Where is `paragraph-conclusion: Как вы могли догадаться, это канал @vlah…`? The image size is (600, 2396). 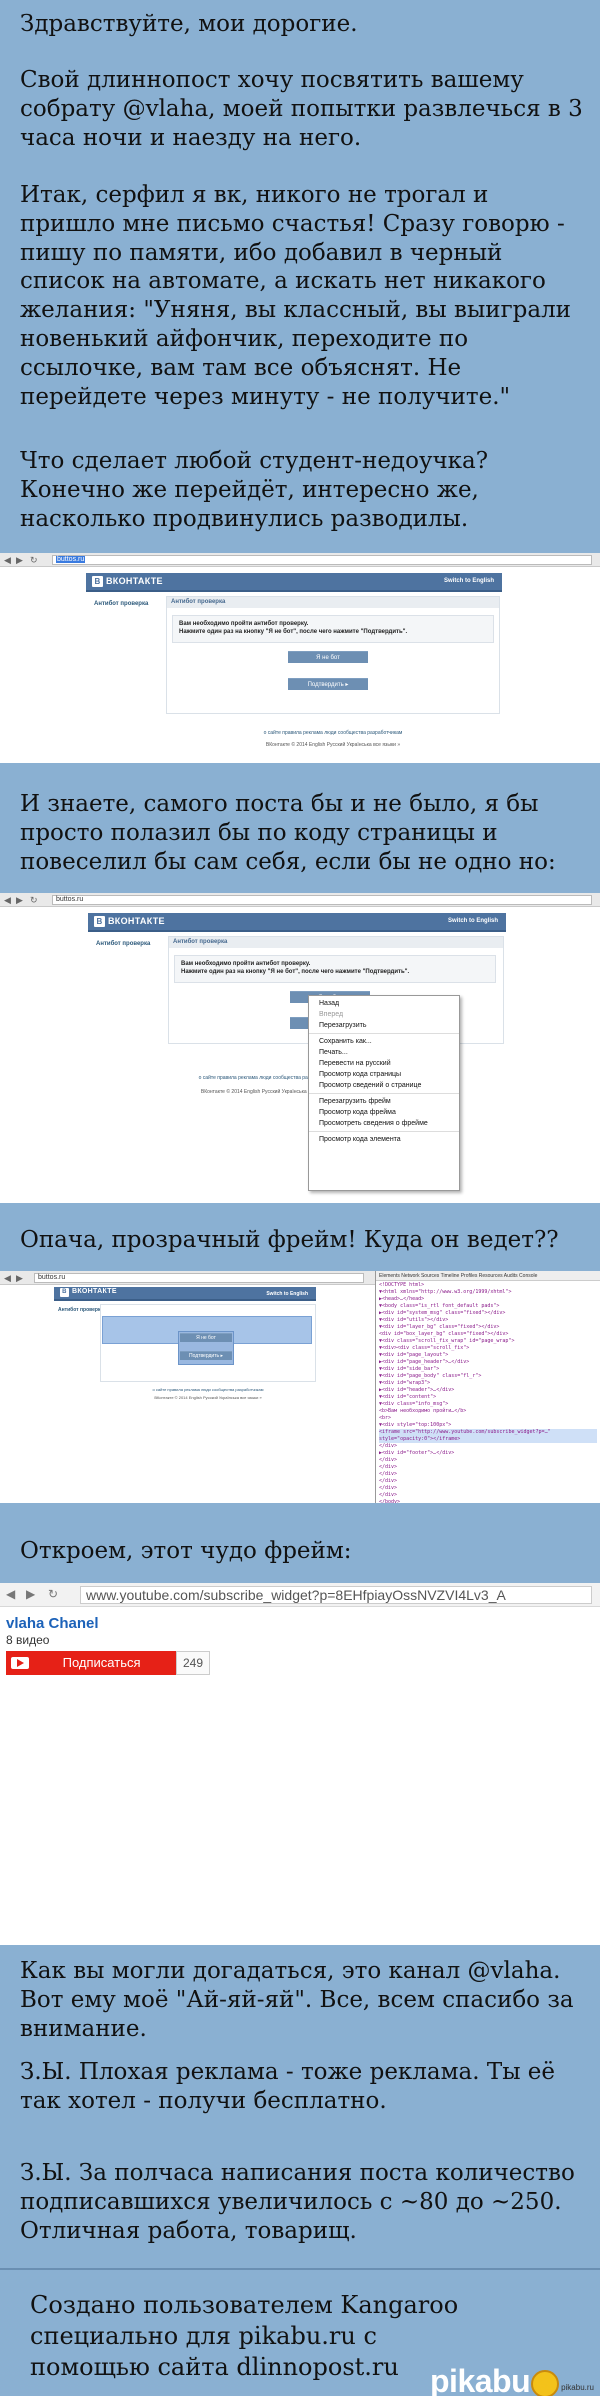
paragraph-conclusion: Как вы могли догадаться, это канал @vlah… is located at coordinates (297, 2000).